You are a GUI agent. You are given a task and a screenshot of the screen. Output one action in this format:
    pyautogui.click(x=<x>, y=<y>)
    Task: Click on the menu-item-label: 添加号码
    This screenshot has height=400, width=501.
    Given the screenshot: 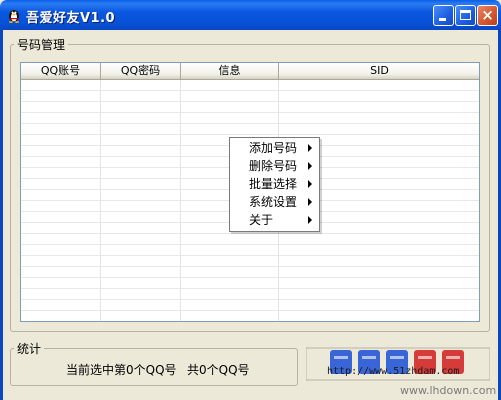 What is the action you would take?
    pyautogui.click(x=273, y=148)
    